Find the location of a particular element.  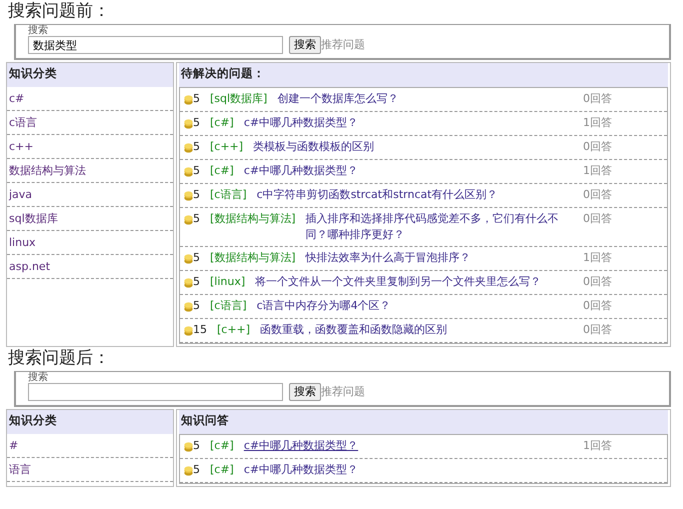

search-field: 数据类型 is located at coordinates (155, 45).